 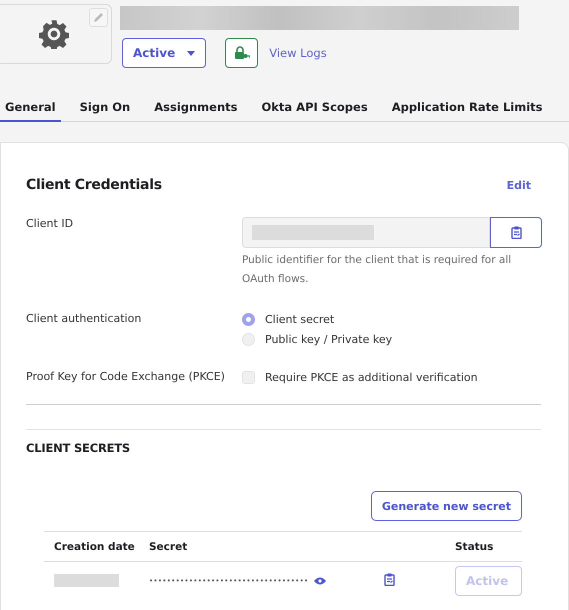 What do you see at coordinates (366, 232) in the screenshot?
I see `client-id-field` at bounding box center [366, 232].